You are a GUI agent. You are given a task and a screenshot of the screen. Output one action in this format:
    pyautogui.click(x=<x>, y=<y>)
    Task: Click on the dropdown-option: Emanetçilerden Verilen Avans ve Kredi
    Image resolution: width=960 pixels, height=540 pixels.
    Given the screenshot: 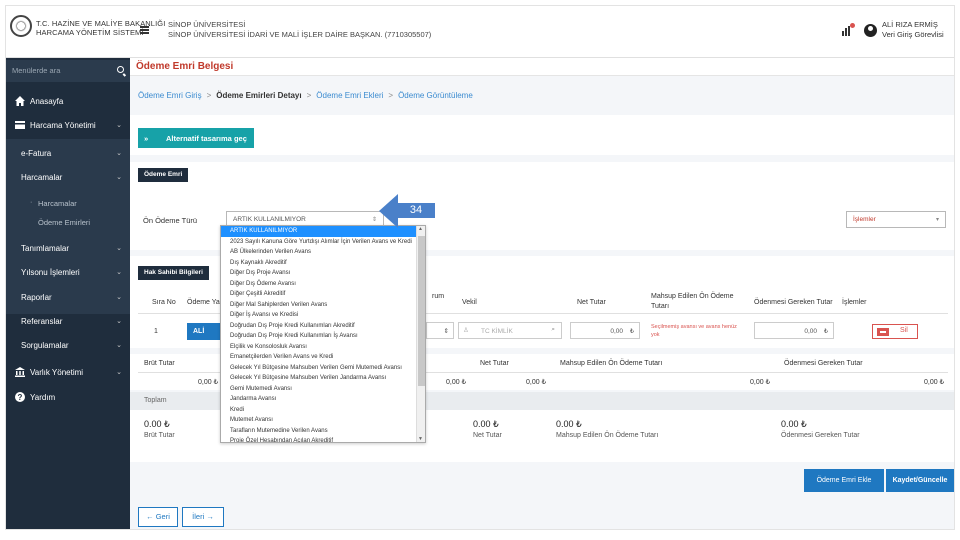 What is the action you would take?
    pyautogui.click(x=319, y=357)
    